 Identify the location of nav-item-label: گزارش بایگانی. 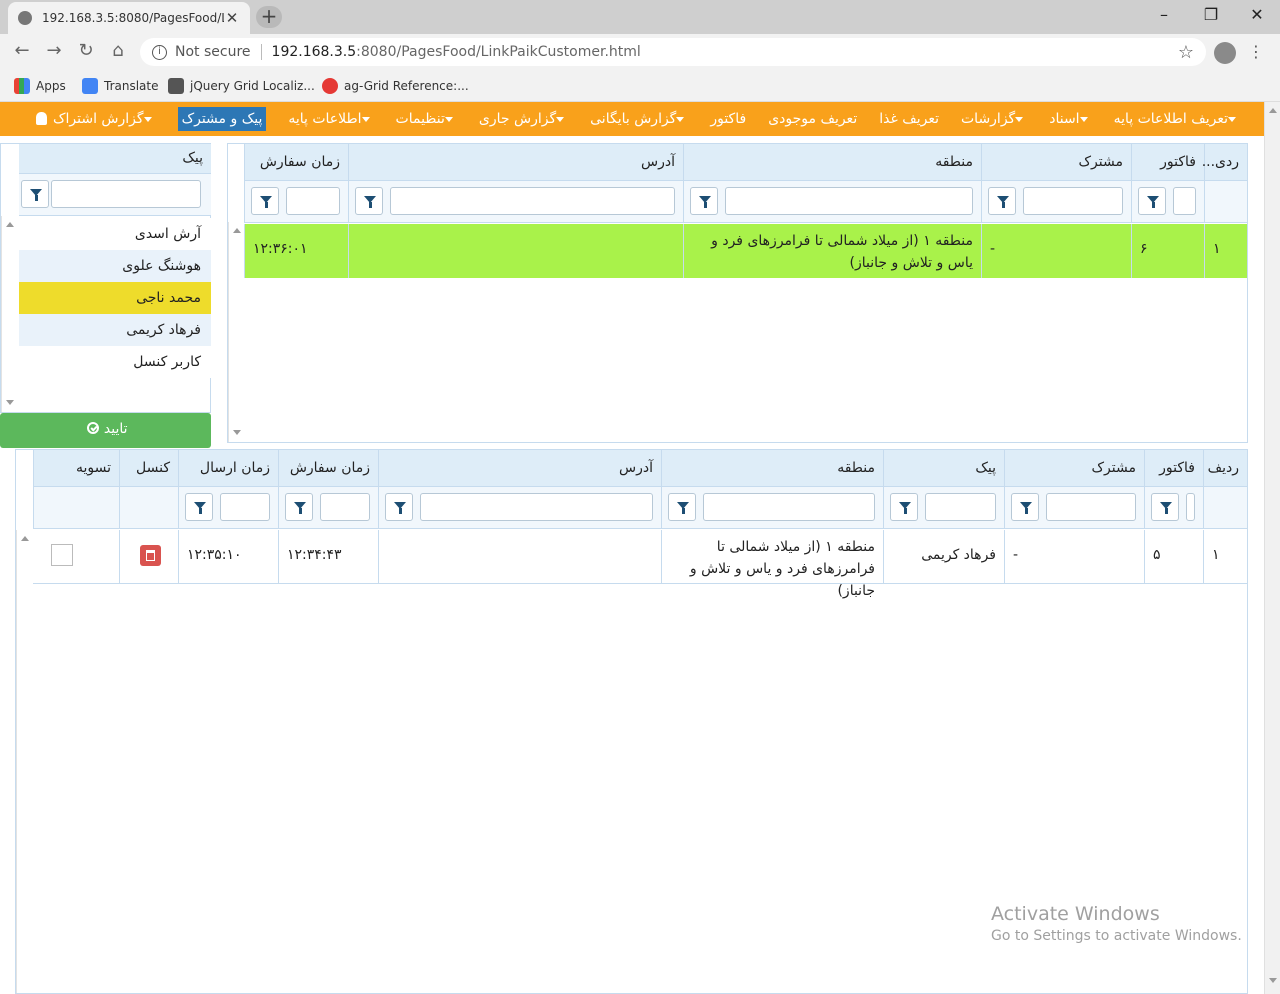
(633, 119).